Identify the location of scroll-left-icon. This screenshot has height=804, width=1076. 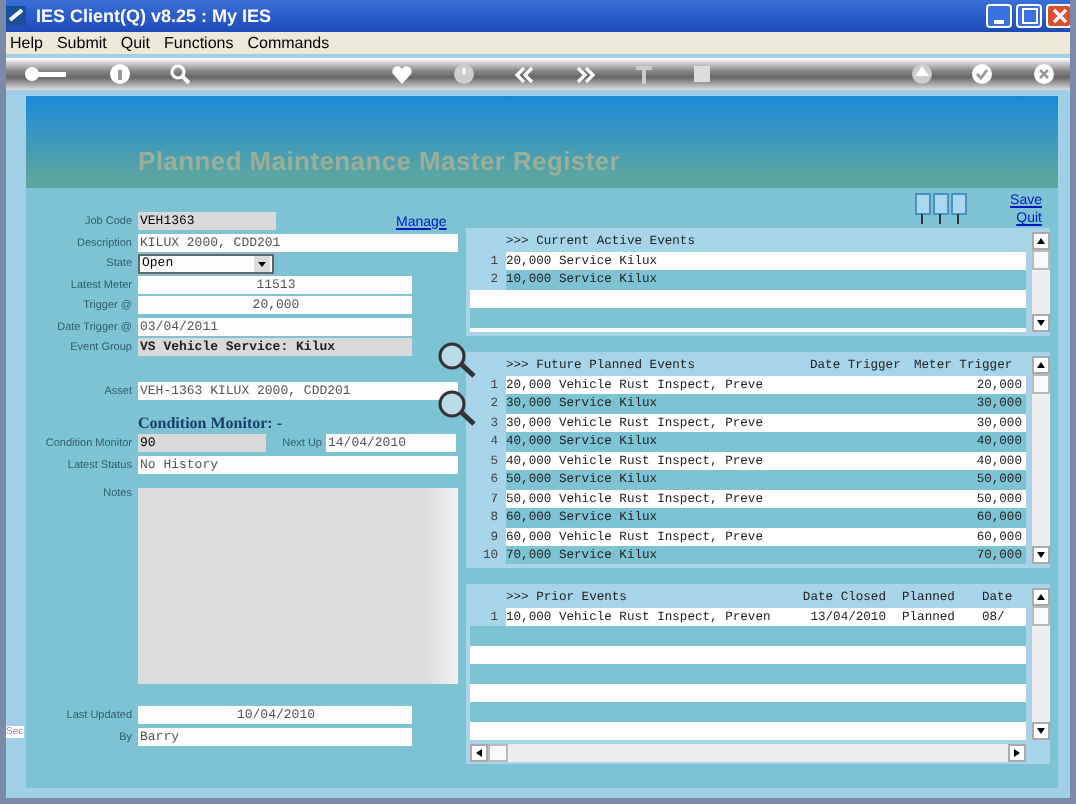
(479, 753).